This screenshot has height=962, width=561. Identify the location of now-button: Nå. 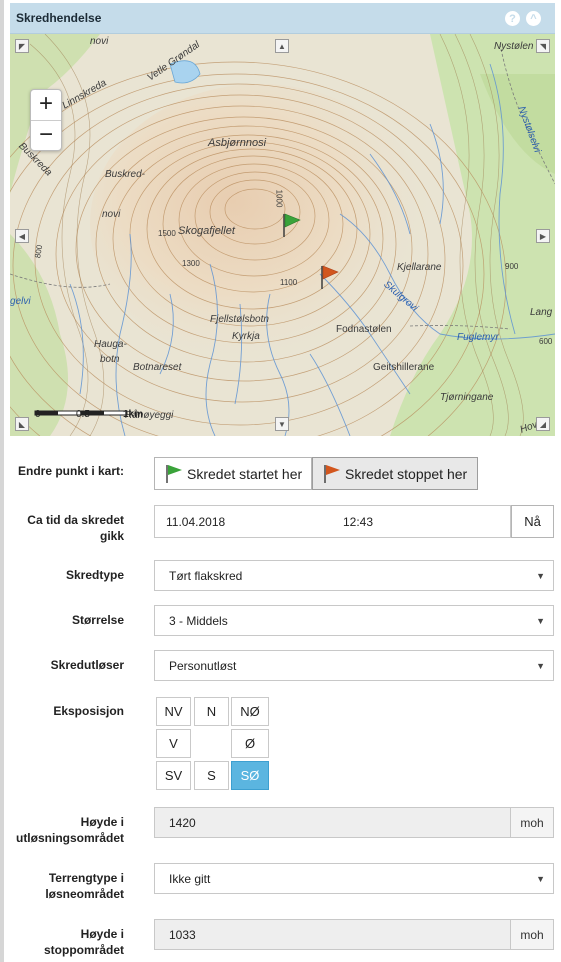
(532, 521).